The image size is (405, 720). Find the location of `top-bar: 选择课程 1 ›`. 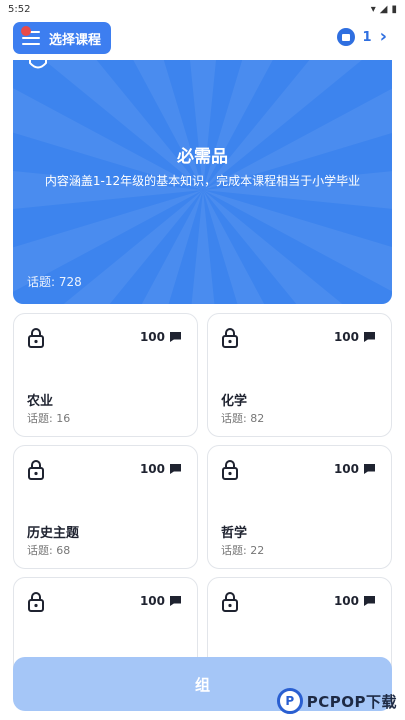

top-bar: 选择课程 1 › is located at coordinates (202, 39).